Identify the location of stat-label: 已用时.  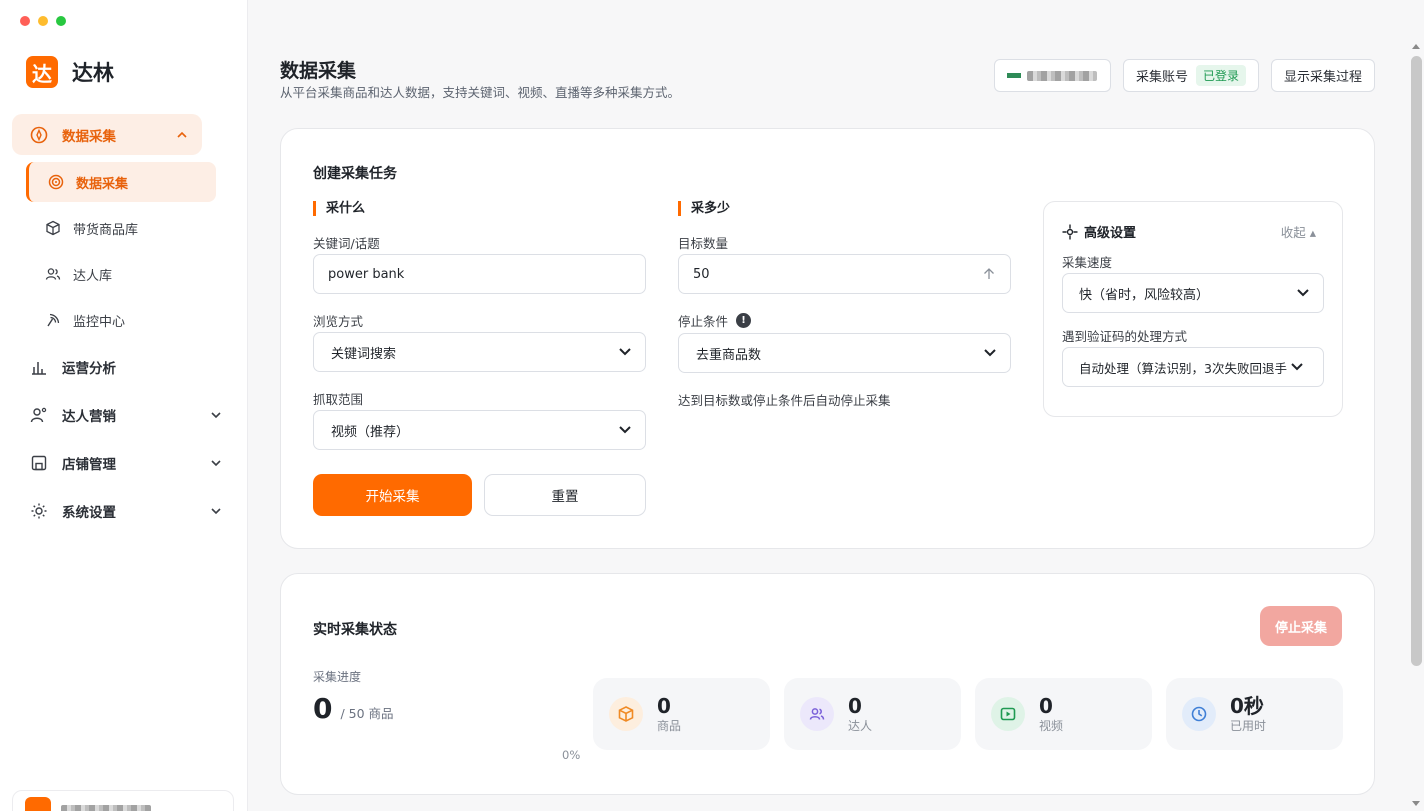
(1248, 725).